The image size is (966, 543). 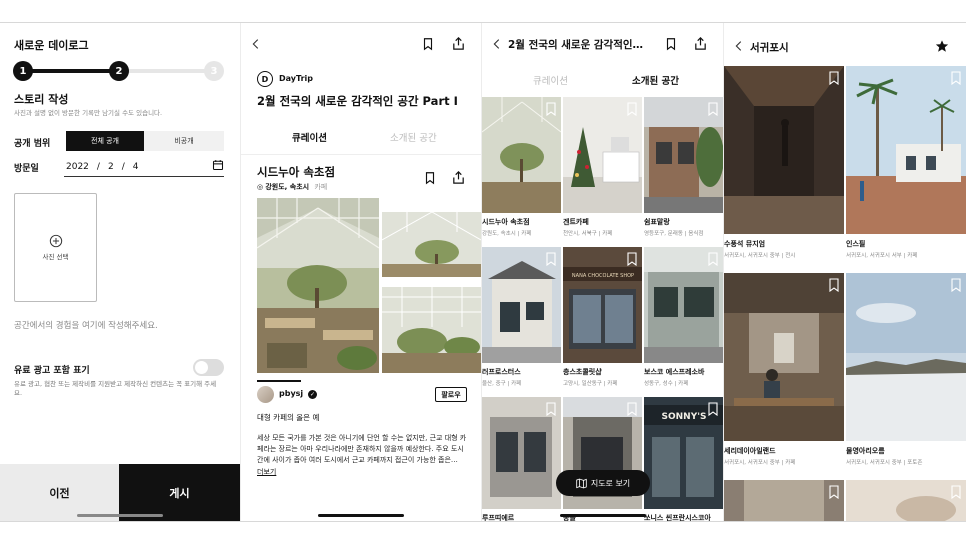 What do you see at coordinates (179, 492) in the screenshot?
I see `post-button: 게시` at bounding box center [179, 492].